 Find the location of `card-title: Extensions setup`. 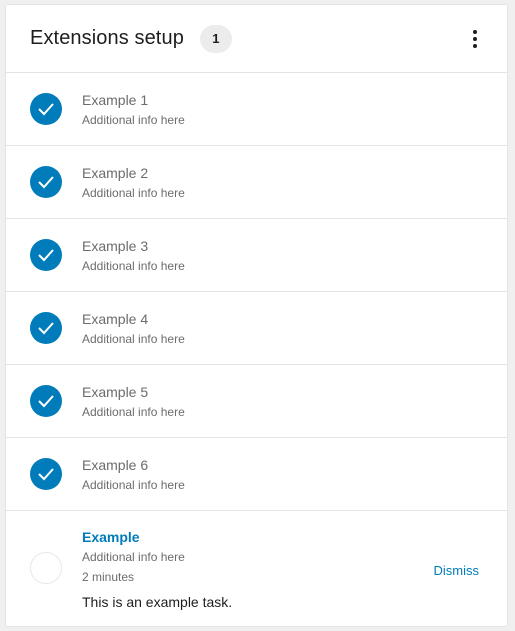

card-title: Extensions setup is located at coordinates (107, 38).